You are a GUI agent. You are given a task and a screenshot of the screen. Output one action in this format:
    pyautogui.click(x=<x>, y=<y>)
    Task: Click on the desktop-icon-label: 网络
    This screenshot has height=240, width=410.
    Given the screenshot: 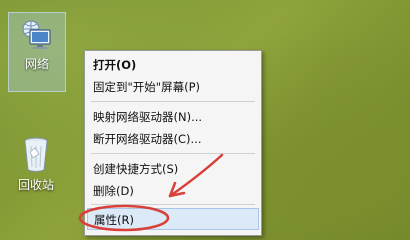 What is the action you would take?
    pyautogui.click(x=36, y=64)
    